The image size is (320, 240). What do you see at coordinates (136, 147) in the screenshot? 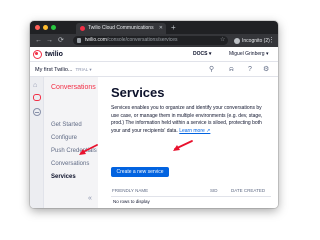
I see `annotation-overlay` at bounding box center [136, 147].